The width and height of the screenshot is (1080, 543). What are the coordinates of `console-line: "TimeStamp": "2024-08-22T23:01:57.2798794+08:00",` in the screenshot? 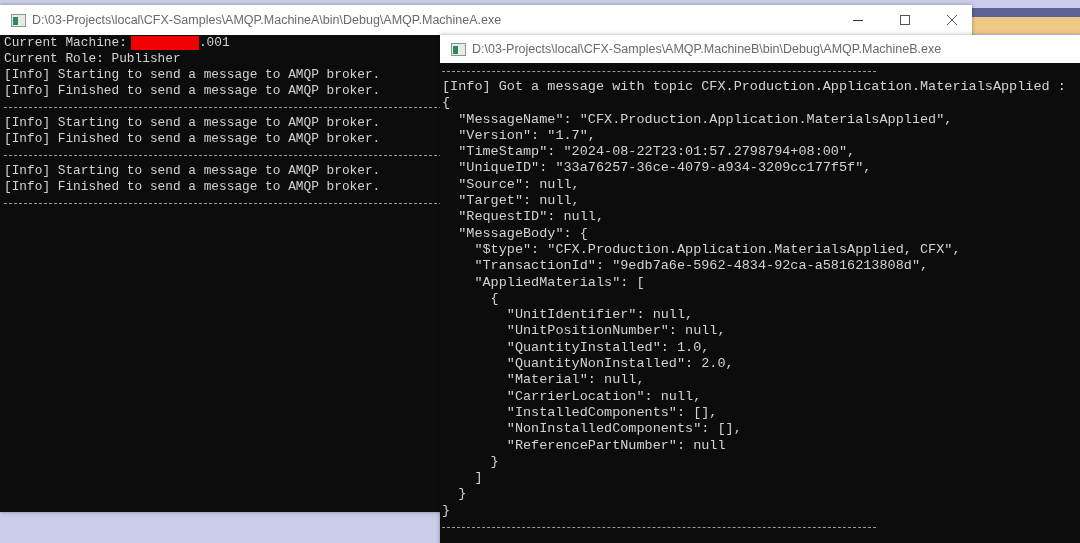 It's located at (656, 152).